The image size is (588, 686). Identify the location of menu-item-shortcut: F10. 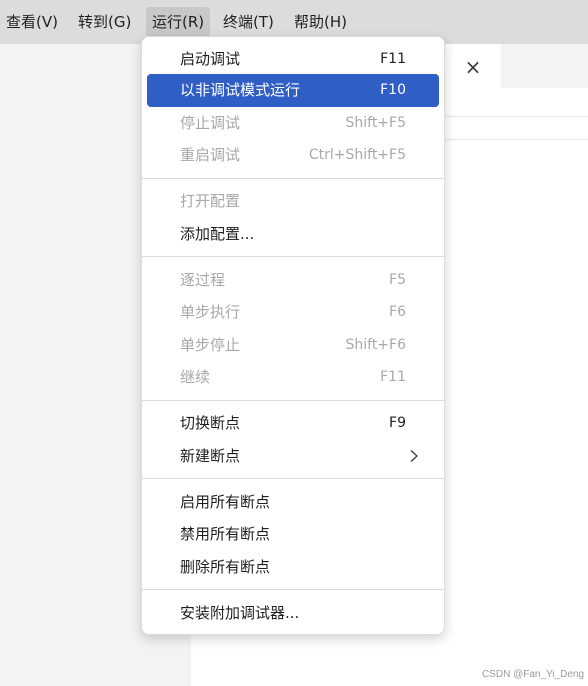
(393, 90).